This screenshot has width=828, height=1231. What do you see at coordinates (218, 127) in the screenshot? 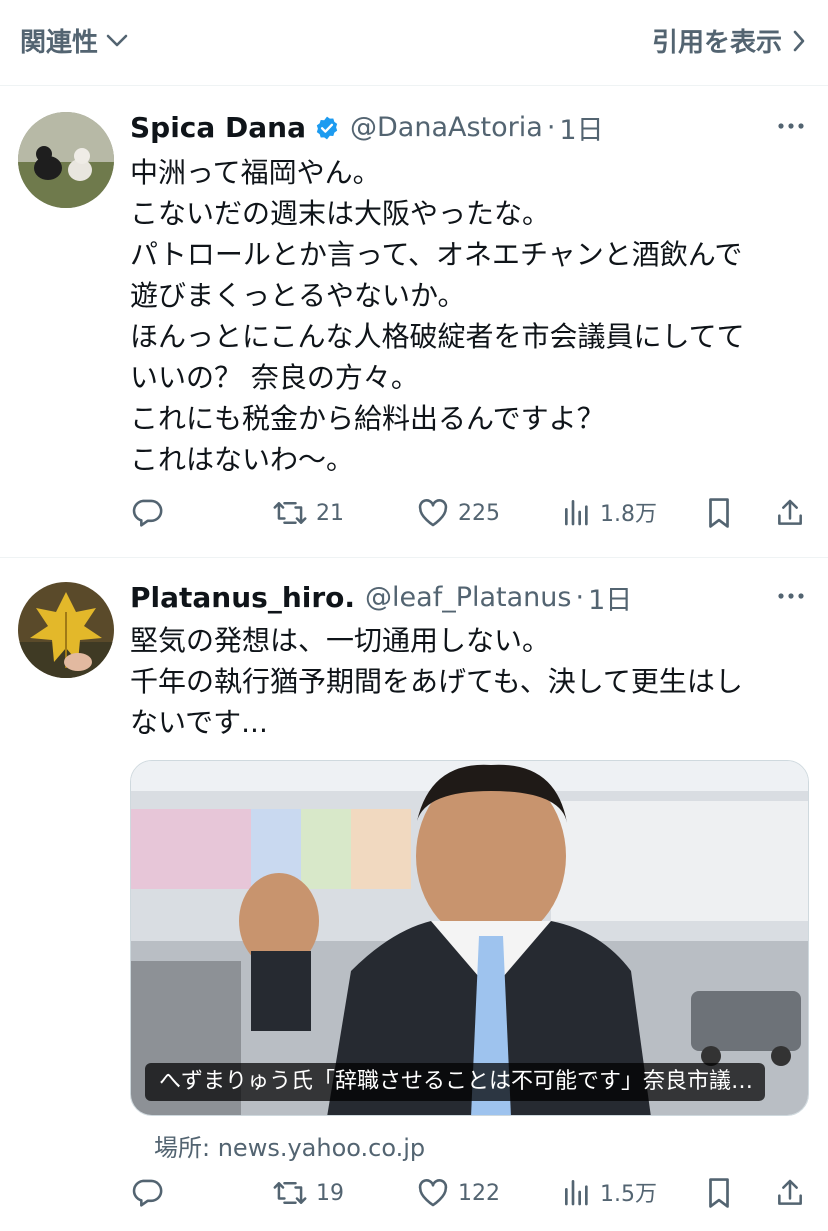
I see `display-name: Spica Dana` at bounding box center [218, 127].